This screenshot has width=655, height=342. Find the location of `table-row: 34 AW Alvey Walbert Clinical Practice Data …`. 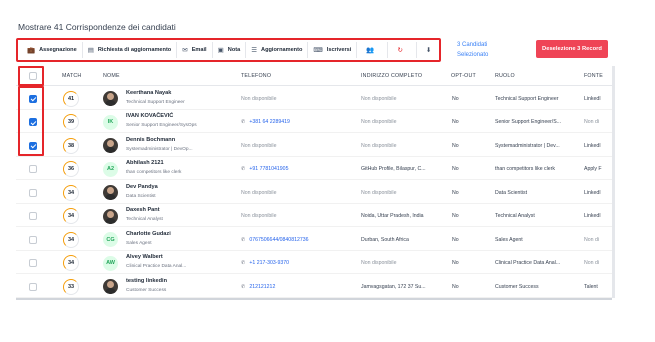

table-row: 34 AW Alvey Walbert Clinical Practice Data … is located at coordinates (314, 263).